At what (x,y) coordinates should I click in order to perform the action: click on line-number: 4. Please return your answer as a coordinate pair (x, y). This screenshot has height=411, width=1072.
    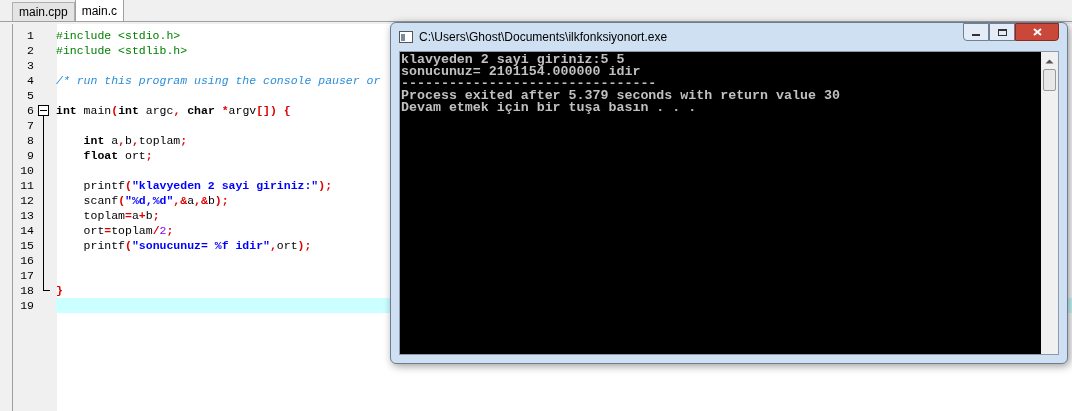
    Looking at the image, I should click on (30, 80).